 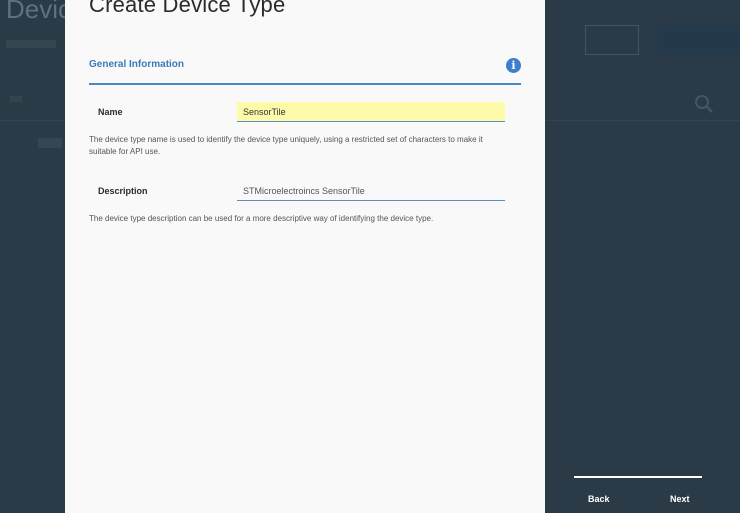 What do you see at coordinates (371, 191) in the screenshot?
I see `description-input` at bounding box center [371, 191].